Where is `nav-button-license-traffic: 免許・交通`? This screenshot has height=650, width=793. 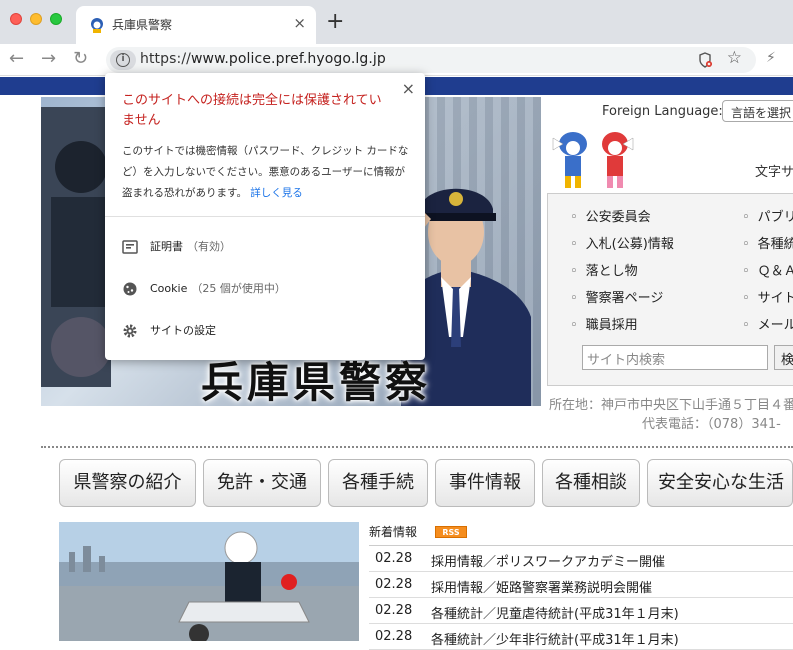 nav-button-license-traffic: 免許・交通 is located at coordinates (262, 483).